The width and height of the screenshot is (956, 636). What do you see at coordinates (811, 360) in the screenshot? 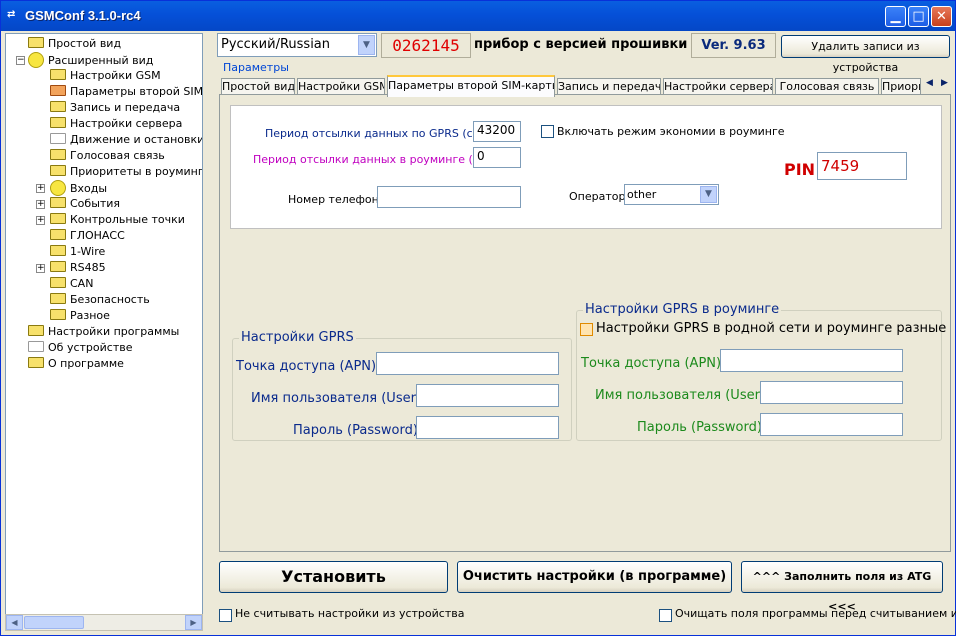
I see `roaming-apn-input` at bounding box center [811, 360].